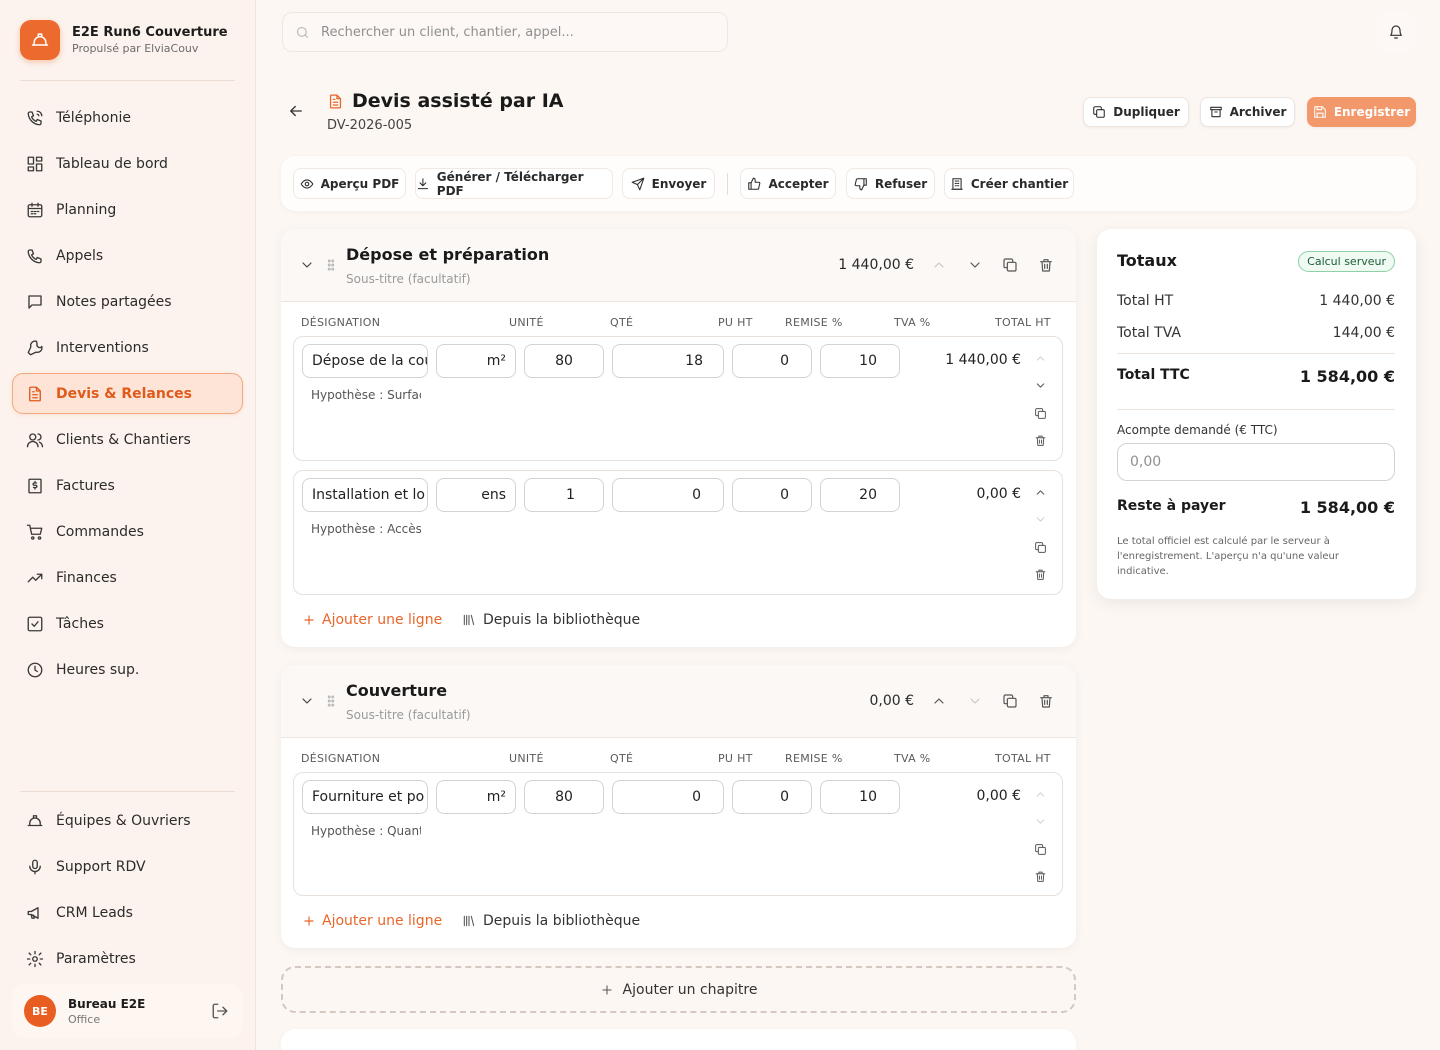 This screenshot has height=1050, width=1440. What do you see at coordinates (127, 209) in the screenshot?
I see `nav-item-planning: Planning` at bounding box center [127, 209].